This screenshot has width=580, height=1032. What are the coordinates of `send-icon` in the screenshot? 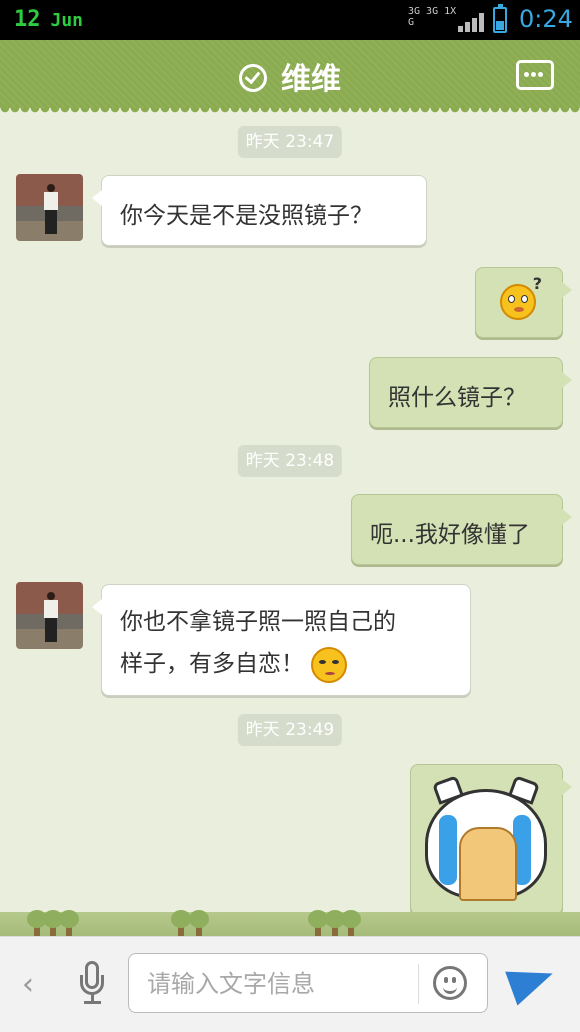 It's located at (532, 981).